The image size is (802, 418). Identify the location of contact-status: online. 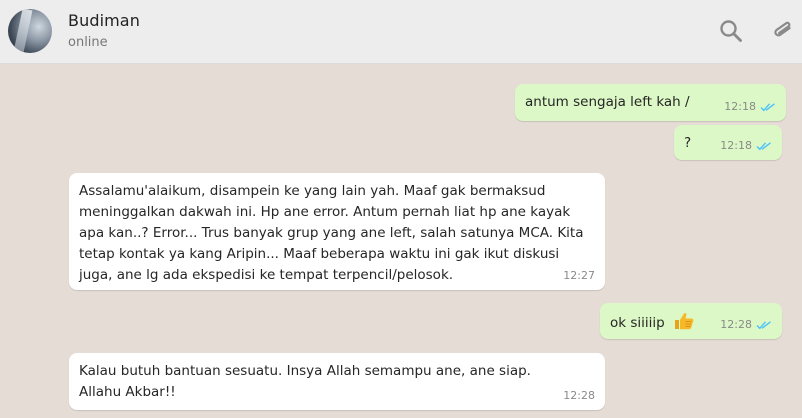
(88, 42).